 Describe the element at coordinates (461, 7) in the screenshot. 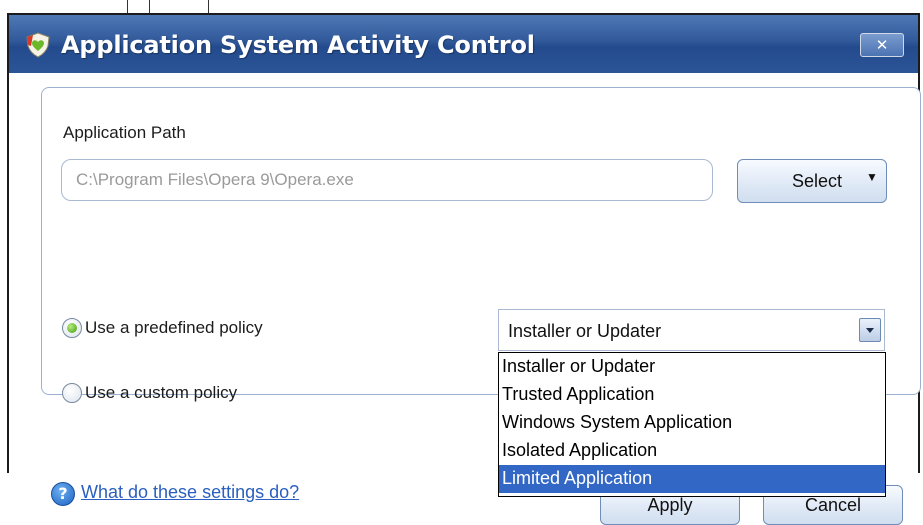

I see `background-strip` at that location.